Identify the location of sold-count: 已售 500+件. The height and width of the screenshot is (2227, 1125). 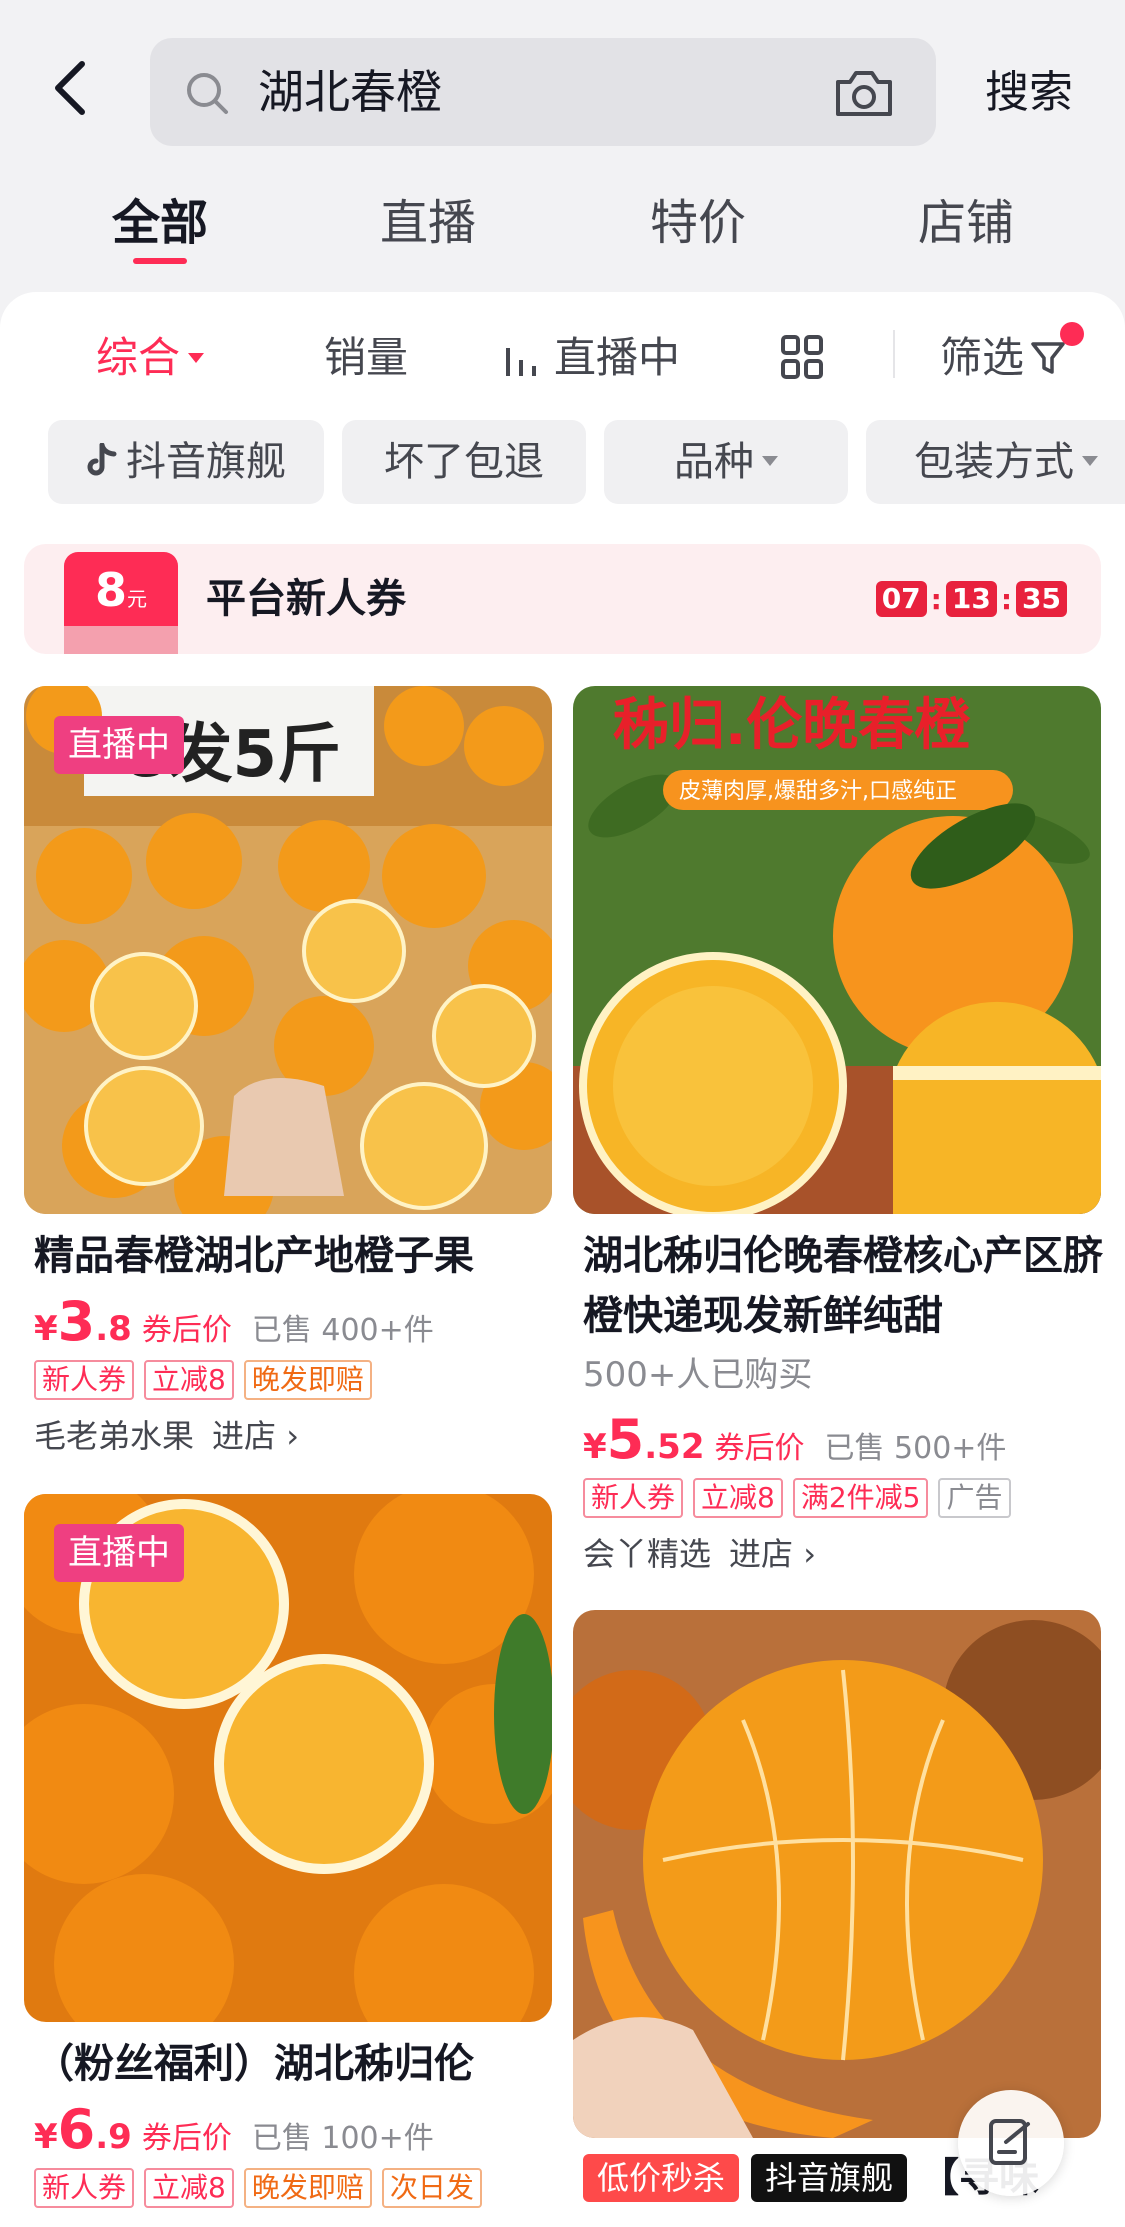
(915, 1448).